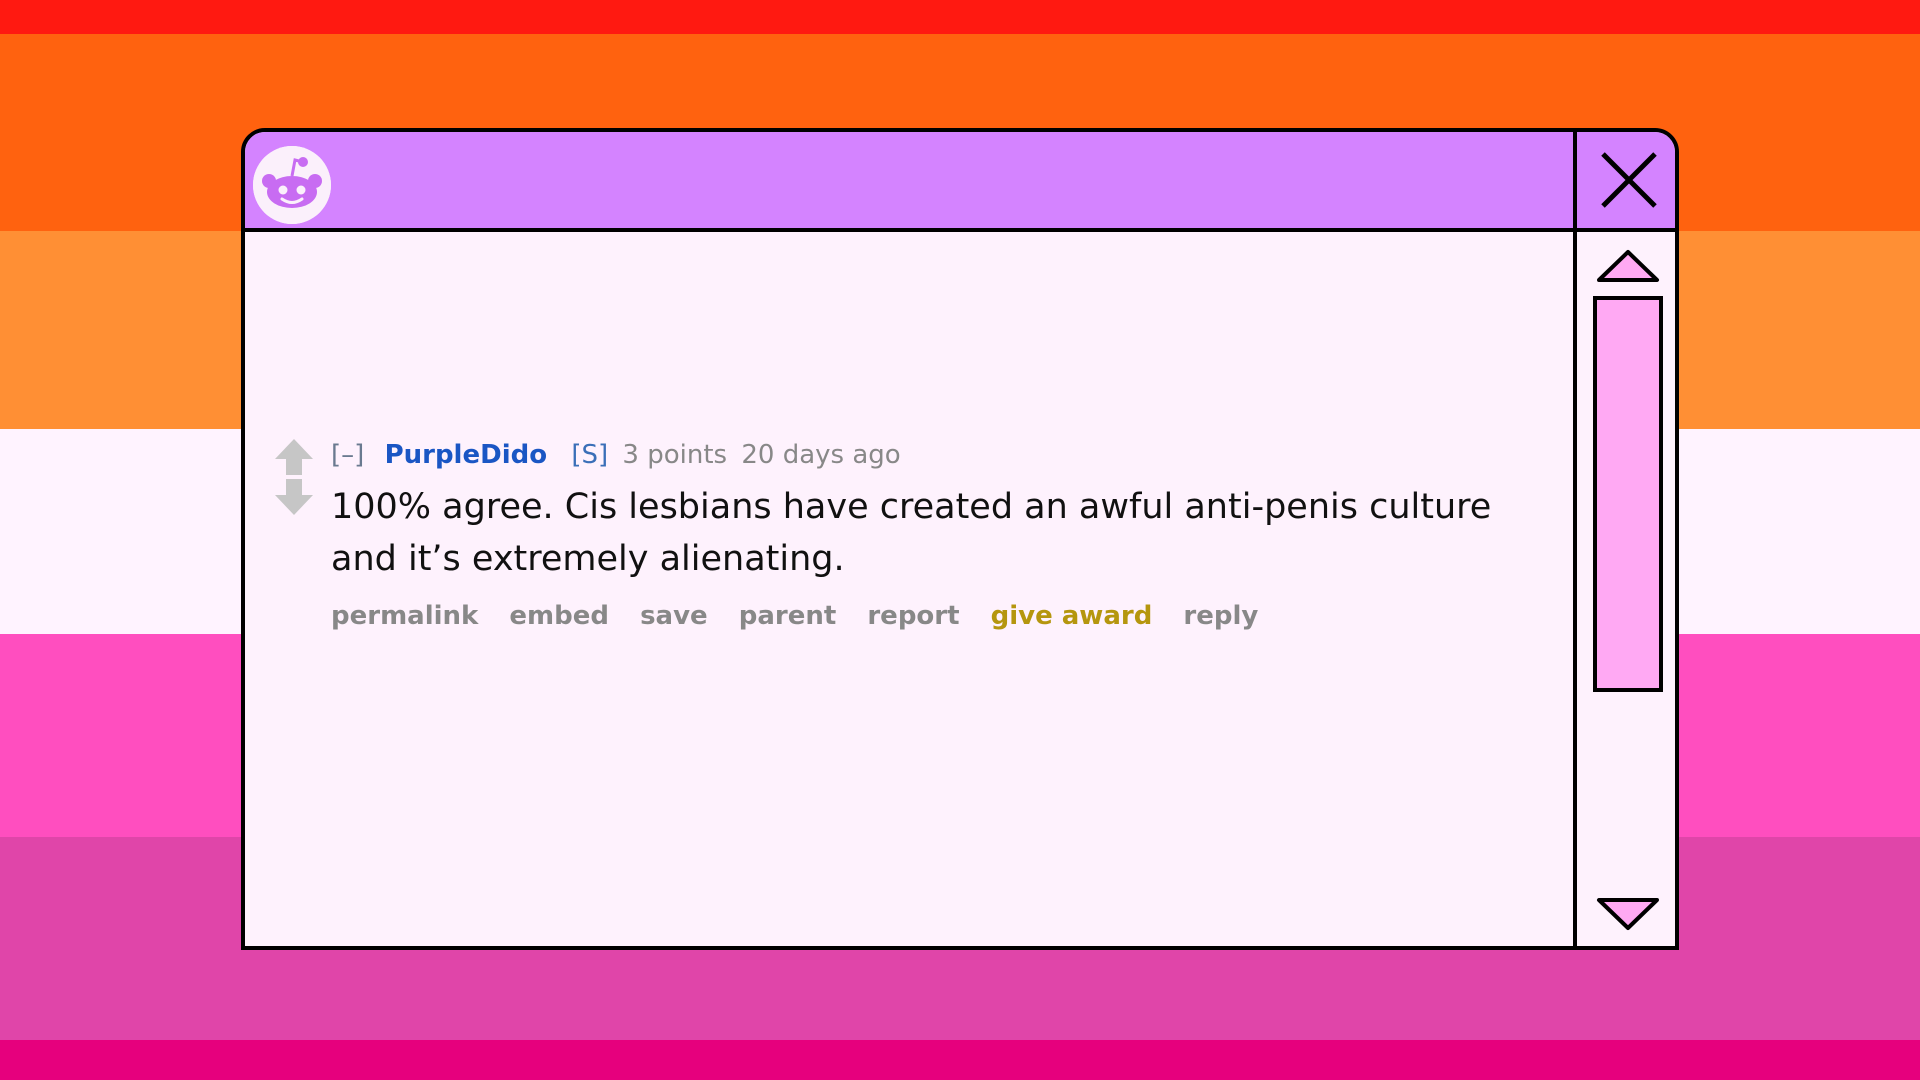  I want to click on scroll-up-button, so click(1628, 266).